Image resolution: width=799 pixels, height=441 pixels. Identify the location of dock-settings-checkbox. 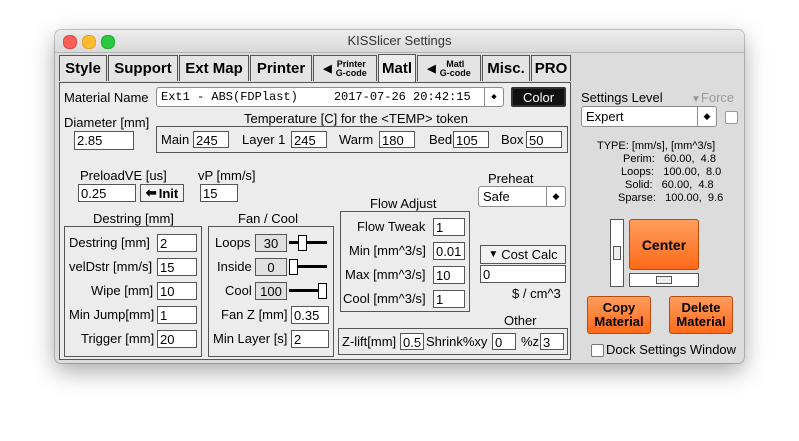
(597, 350).